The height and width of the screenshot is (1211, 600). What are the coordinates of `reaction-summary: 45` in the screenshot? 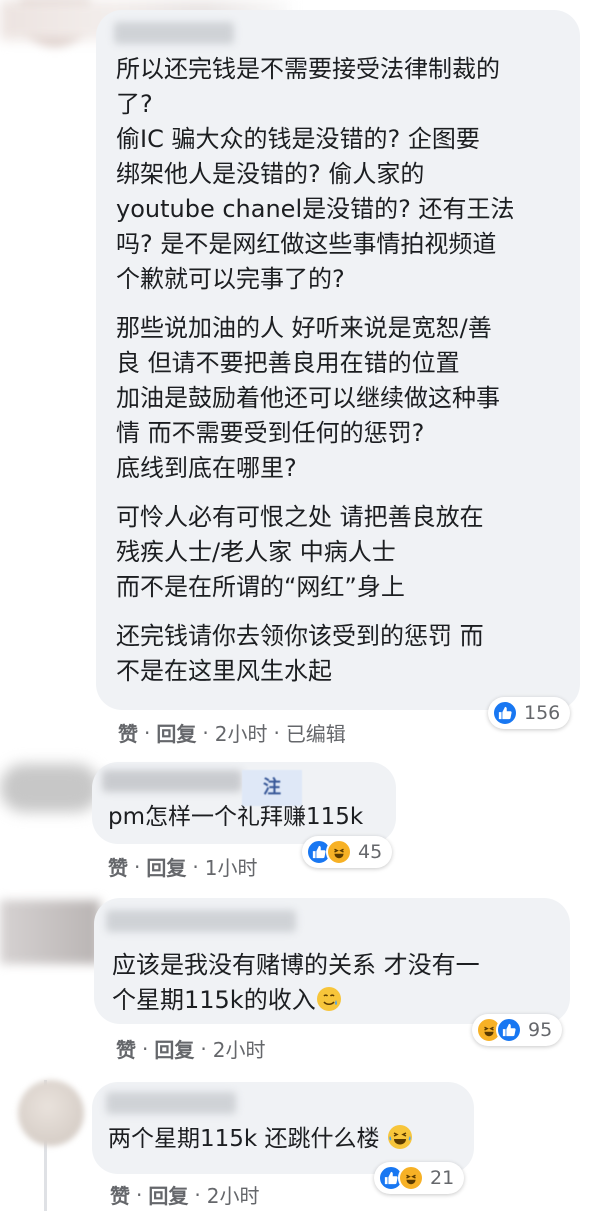 It's located at (347, 852).